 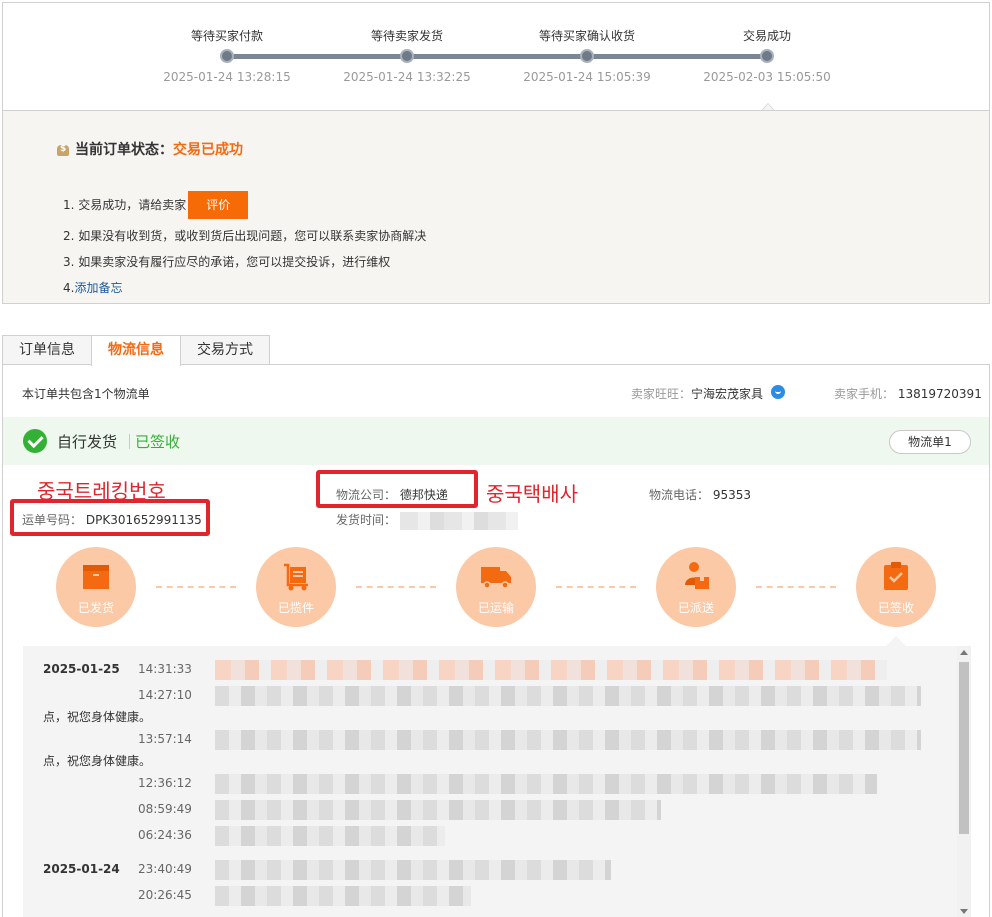 I want to click on tracking-time: 13:57:14, so click(x=165, y=739).